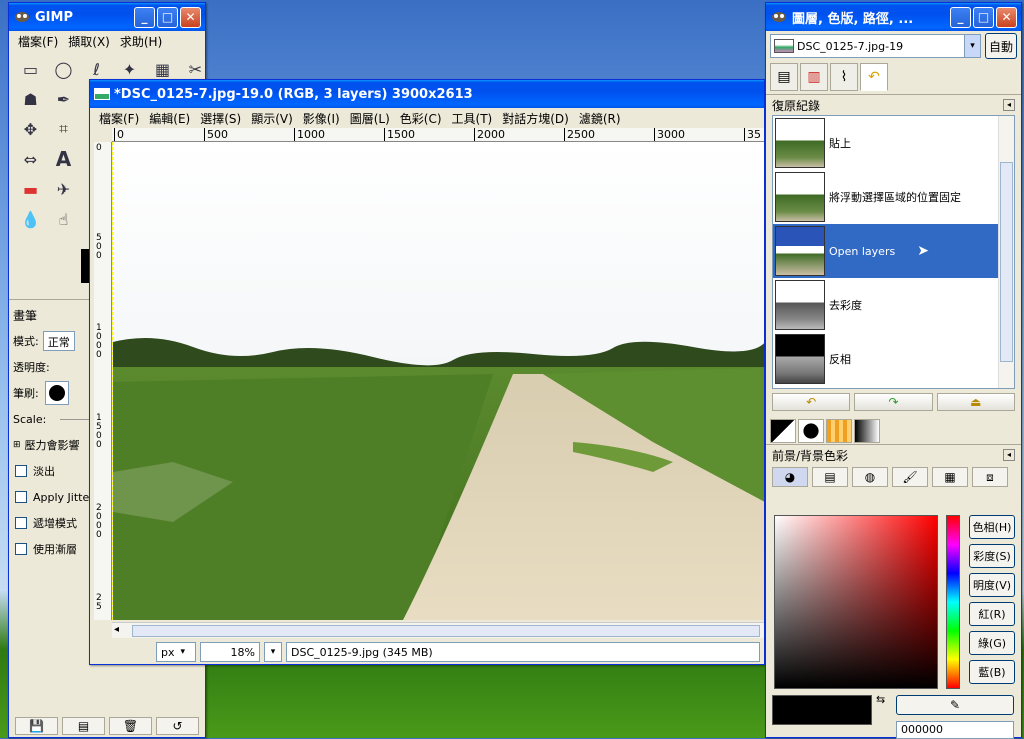  Describe the element at coordinates (992, 585) in the screenshot. I see `value-channel-button: 明度(V)` at that location.